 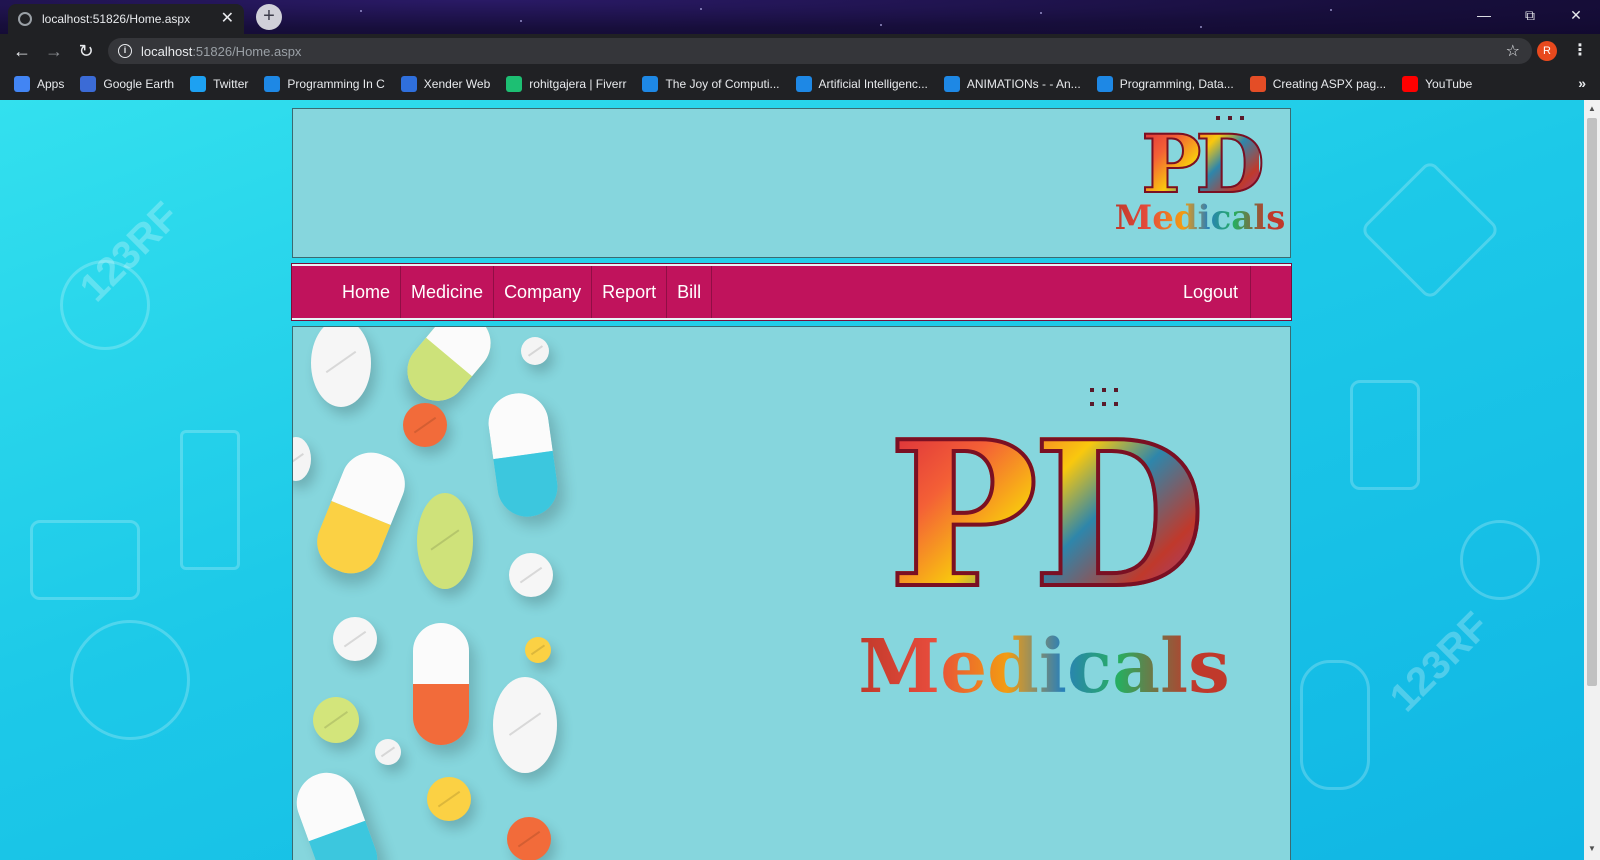 I want to click on orange-tablet, so click(x=425, y=425).